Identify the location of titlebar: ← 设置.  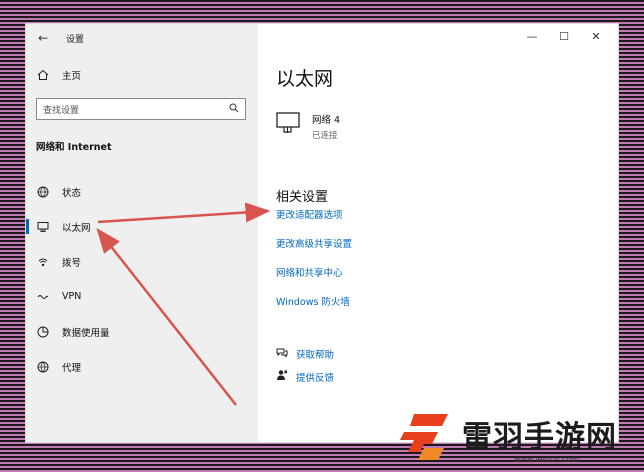
(60, 38).